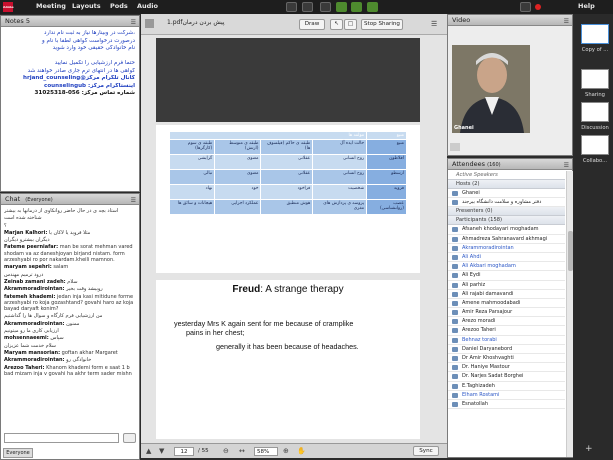 This screenshot has width=613, height=460. Describe the element at coordinates (595, 79) in the screenshot. I see `layout-thumb-sharing` at that location.